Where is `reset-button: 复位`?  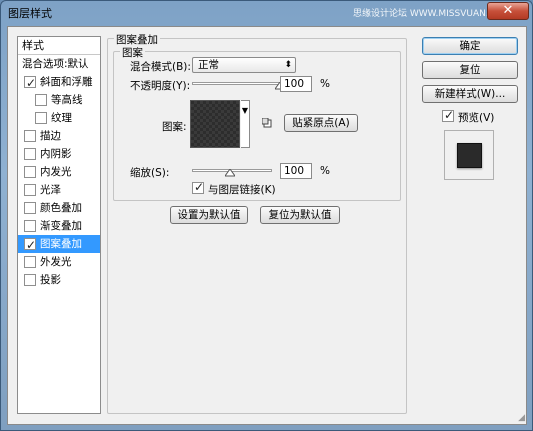
reset-button: 复位 is located at coordinates (470, 70).